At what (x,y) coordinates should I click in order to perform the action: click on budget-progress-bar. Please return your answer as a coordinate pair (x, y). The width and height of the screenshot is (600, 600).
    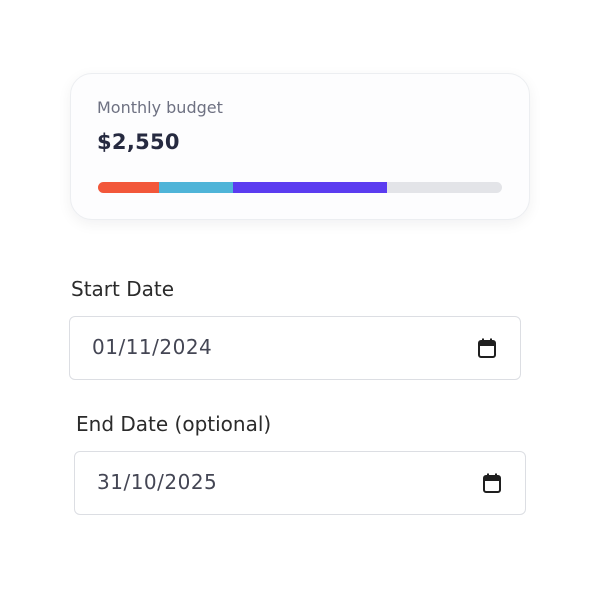
    Looking at the image, I should click on (300, 187).